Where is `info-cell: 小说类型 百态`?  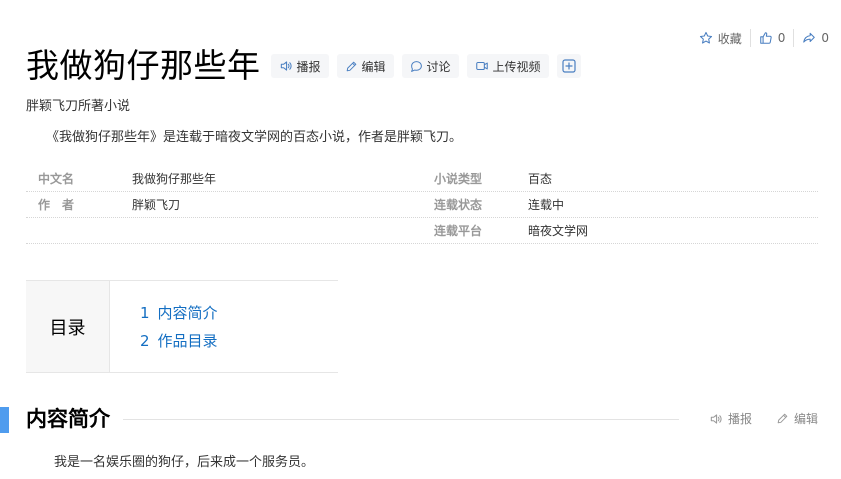
info-cell: 小说类型 百态 is located at coordinates (620, 178).